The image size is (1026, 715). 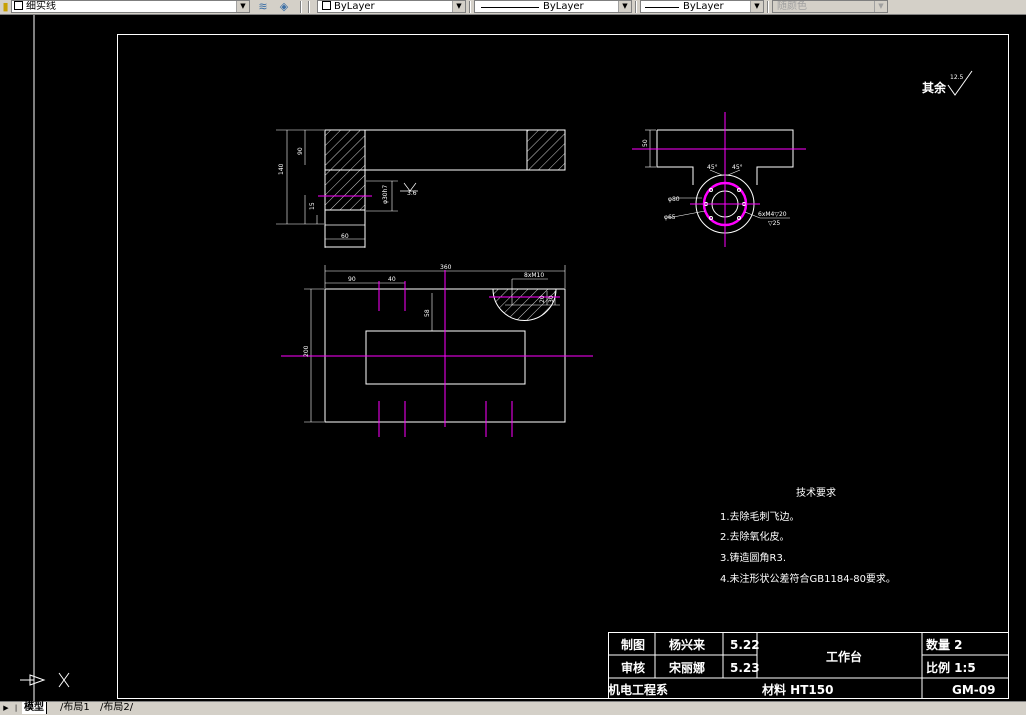 I want to click on scale: 比例 1:5, so click(x=951, y=667).